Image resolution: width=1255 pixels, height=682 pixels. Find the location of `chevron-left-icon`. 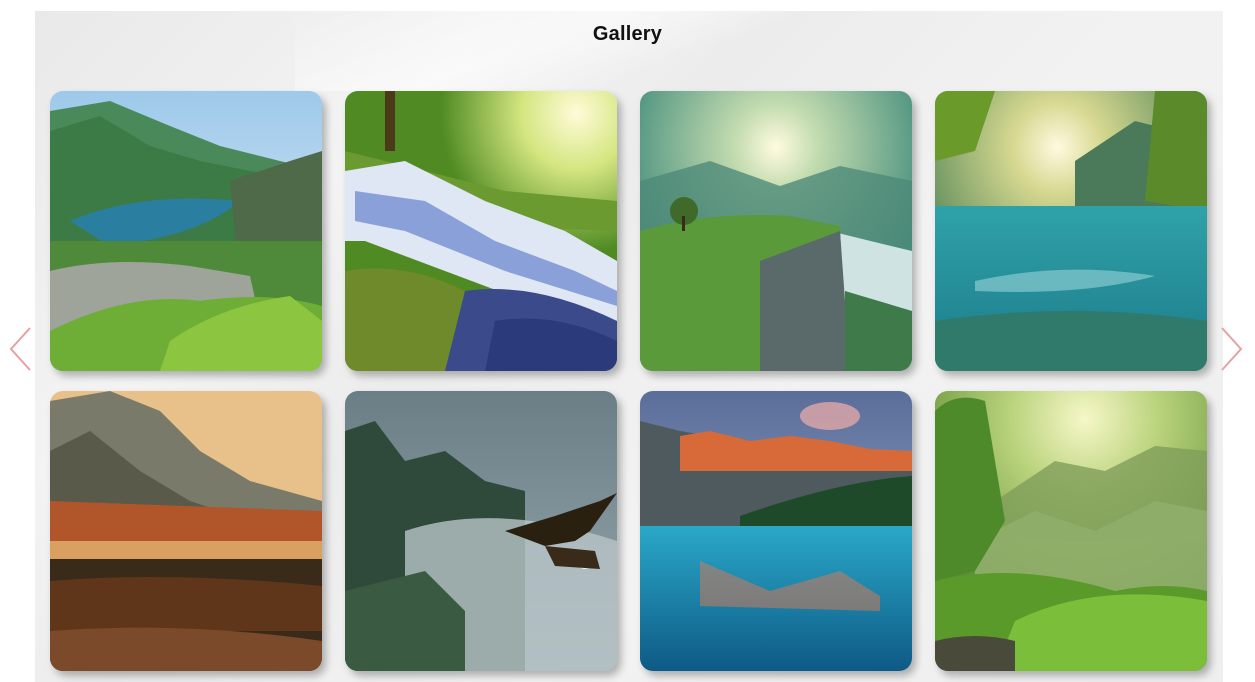

chevron-left-icon is located at coordinates (20, 349).